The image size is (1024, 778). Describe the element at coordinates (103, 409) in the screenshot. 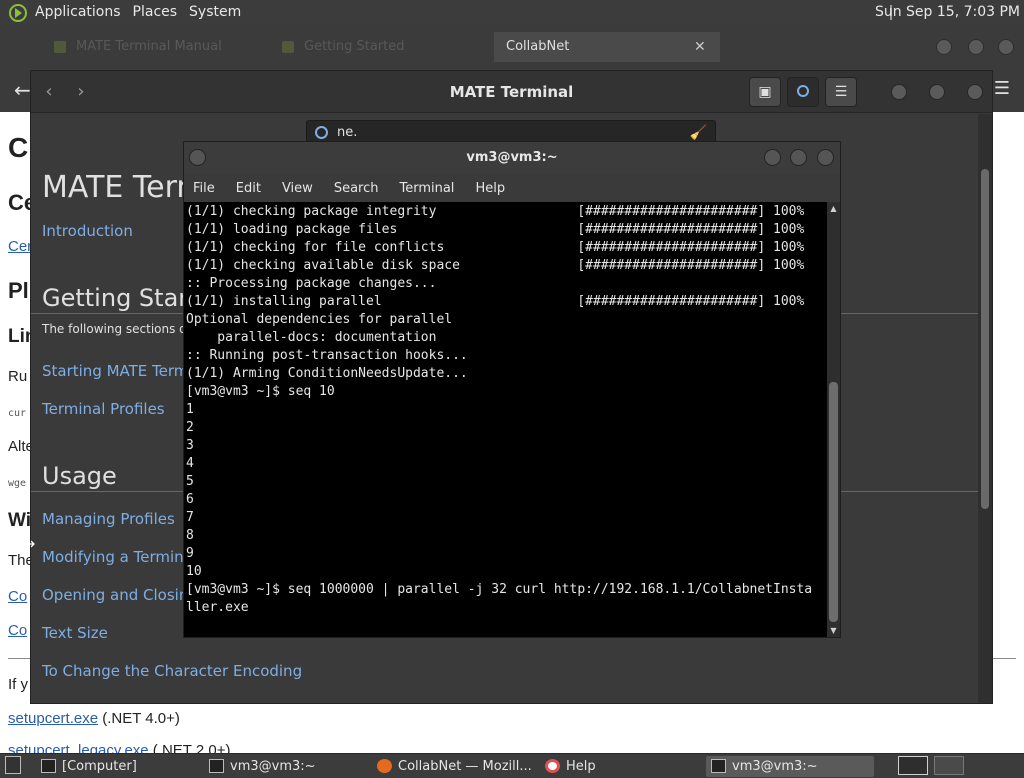

I see `help-link-profiles: Terminal Profiles` at that location.